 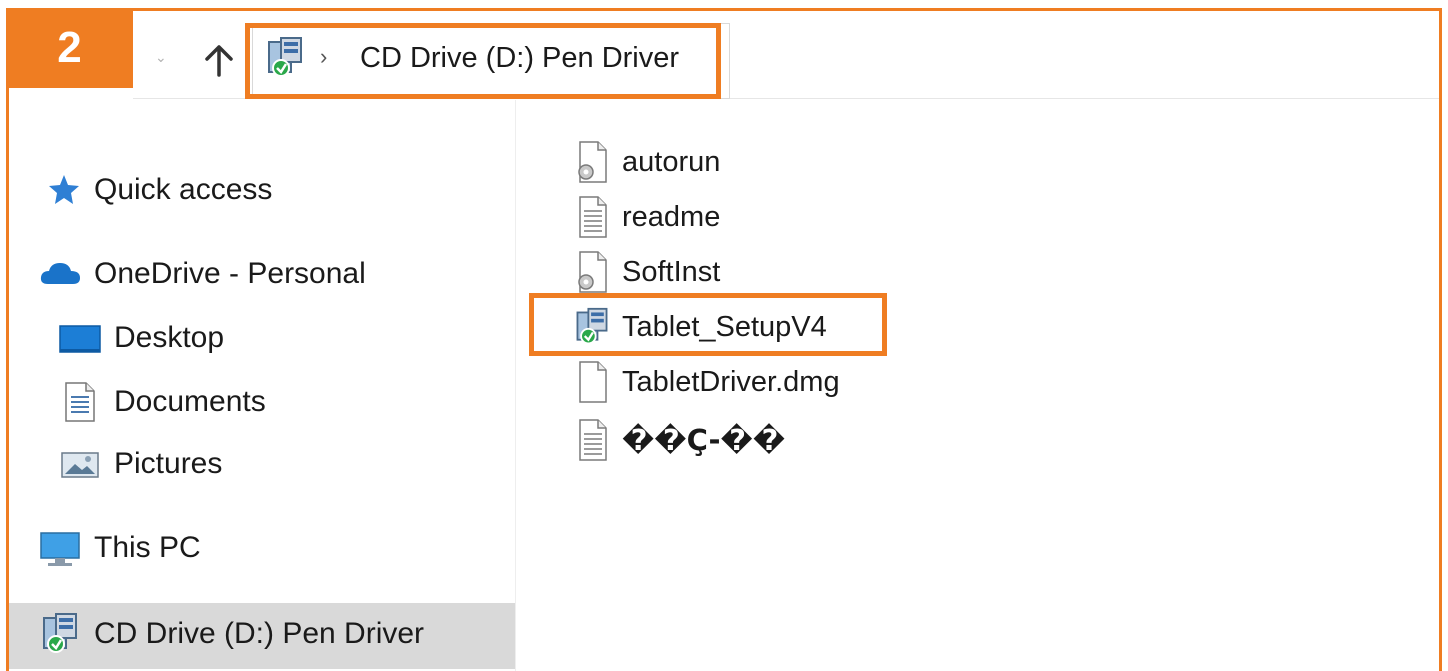 What do you see at coordinates (80, 338) in the screenshot?
I see `desktop-icon` at bounding box center [80, 338].